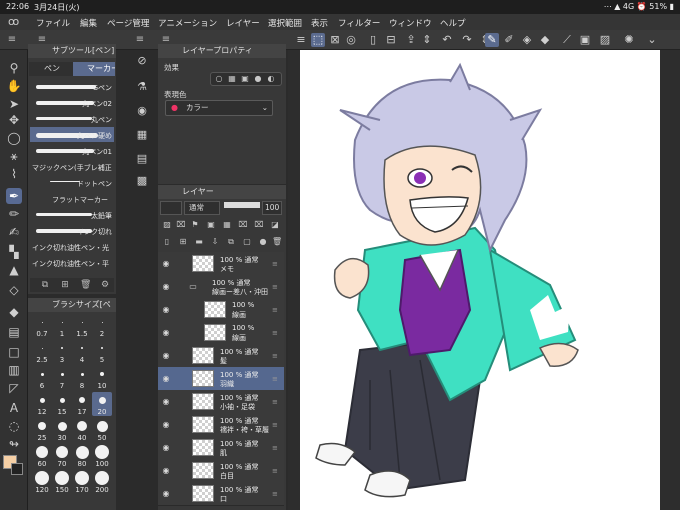 The width and height of the screenshot is (680, 510). Describe the element at coordinates (14, 444) in the screenshot. I see `correction-tool-icon: ↬` at that location.